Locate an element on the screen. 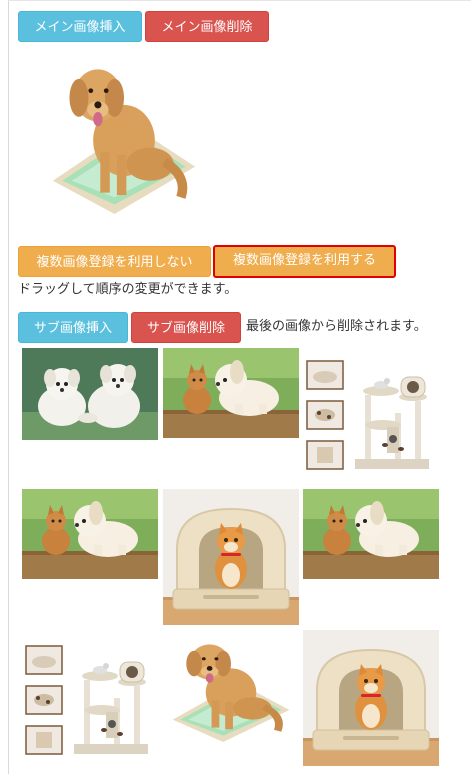 The image size is (471, 774). main-image-insert-button: メイン画像挿入 is located at coordinates (80, 26).